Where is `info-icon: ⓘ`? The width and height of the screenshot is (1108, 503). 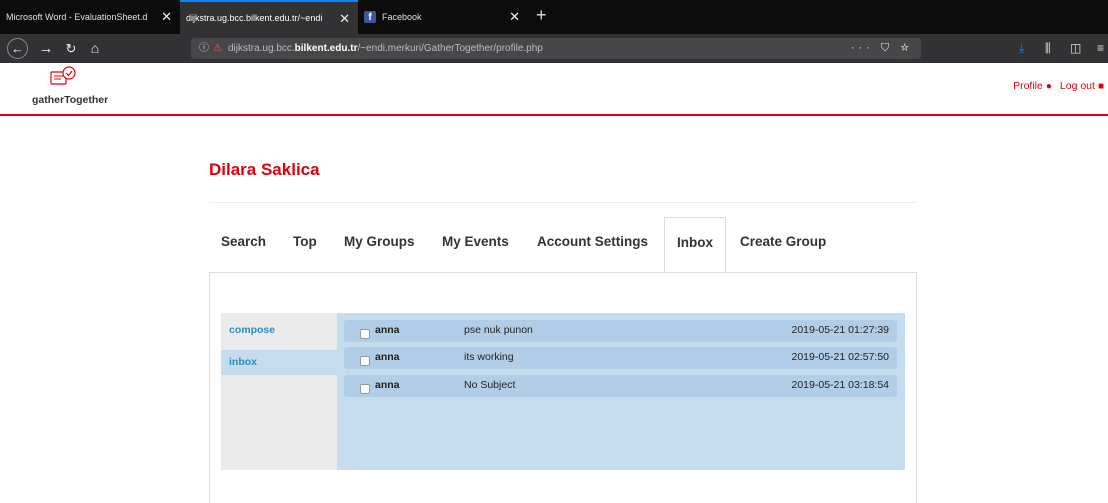 info-icon: ⓘ is located at coordinates (204, 48).